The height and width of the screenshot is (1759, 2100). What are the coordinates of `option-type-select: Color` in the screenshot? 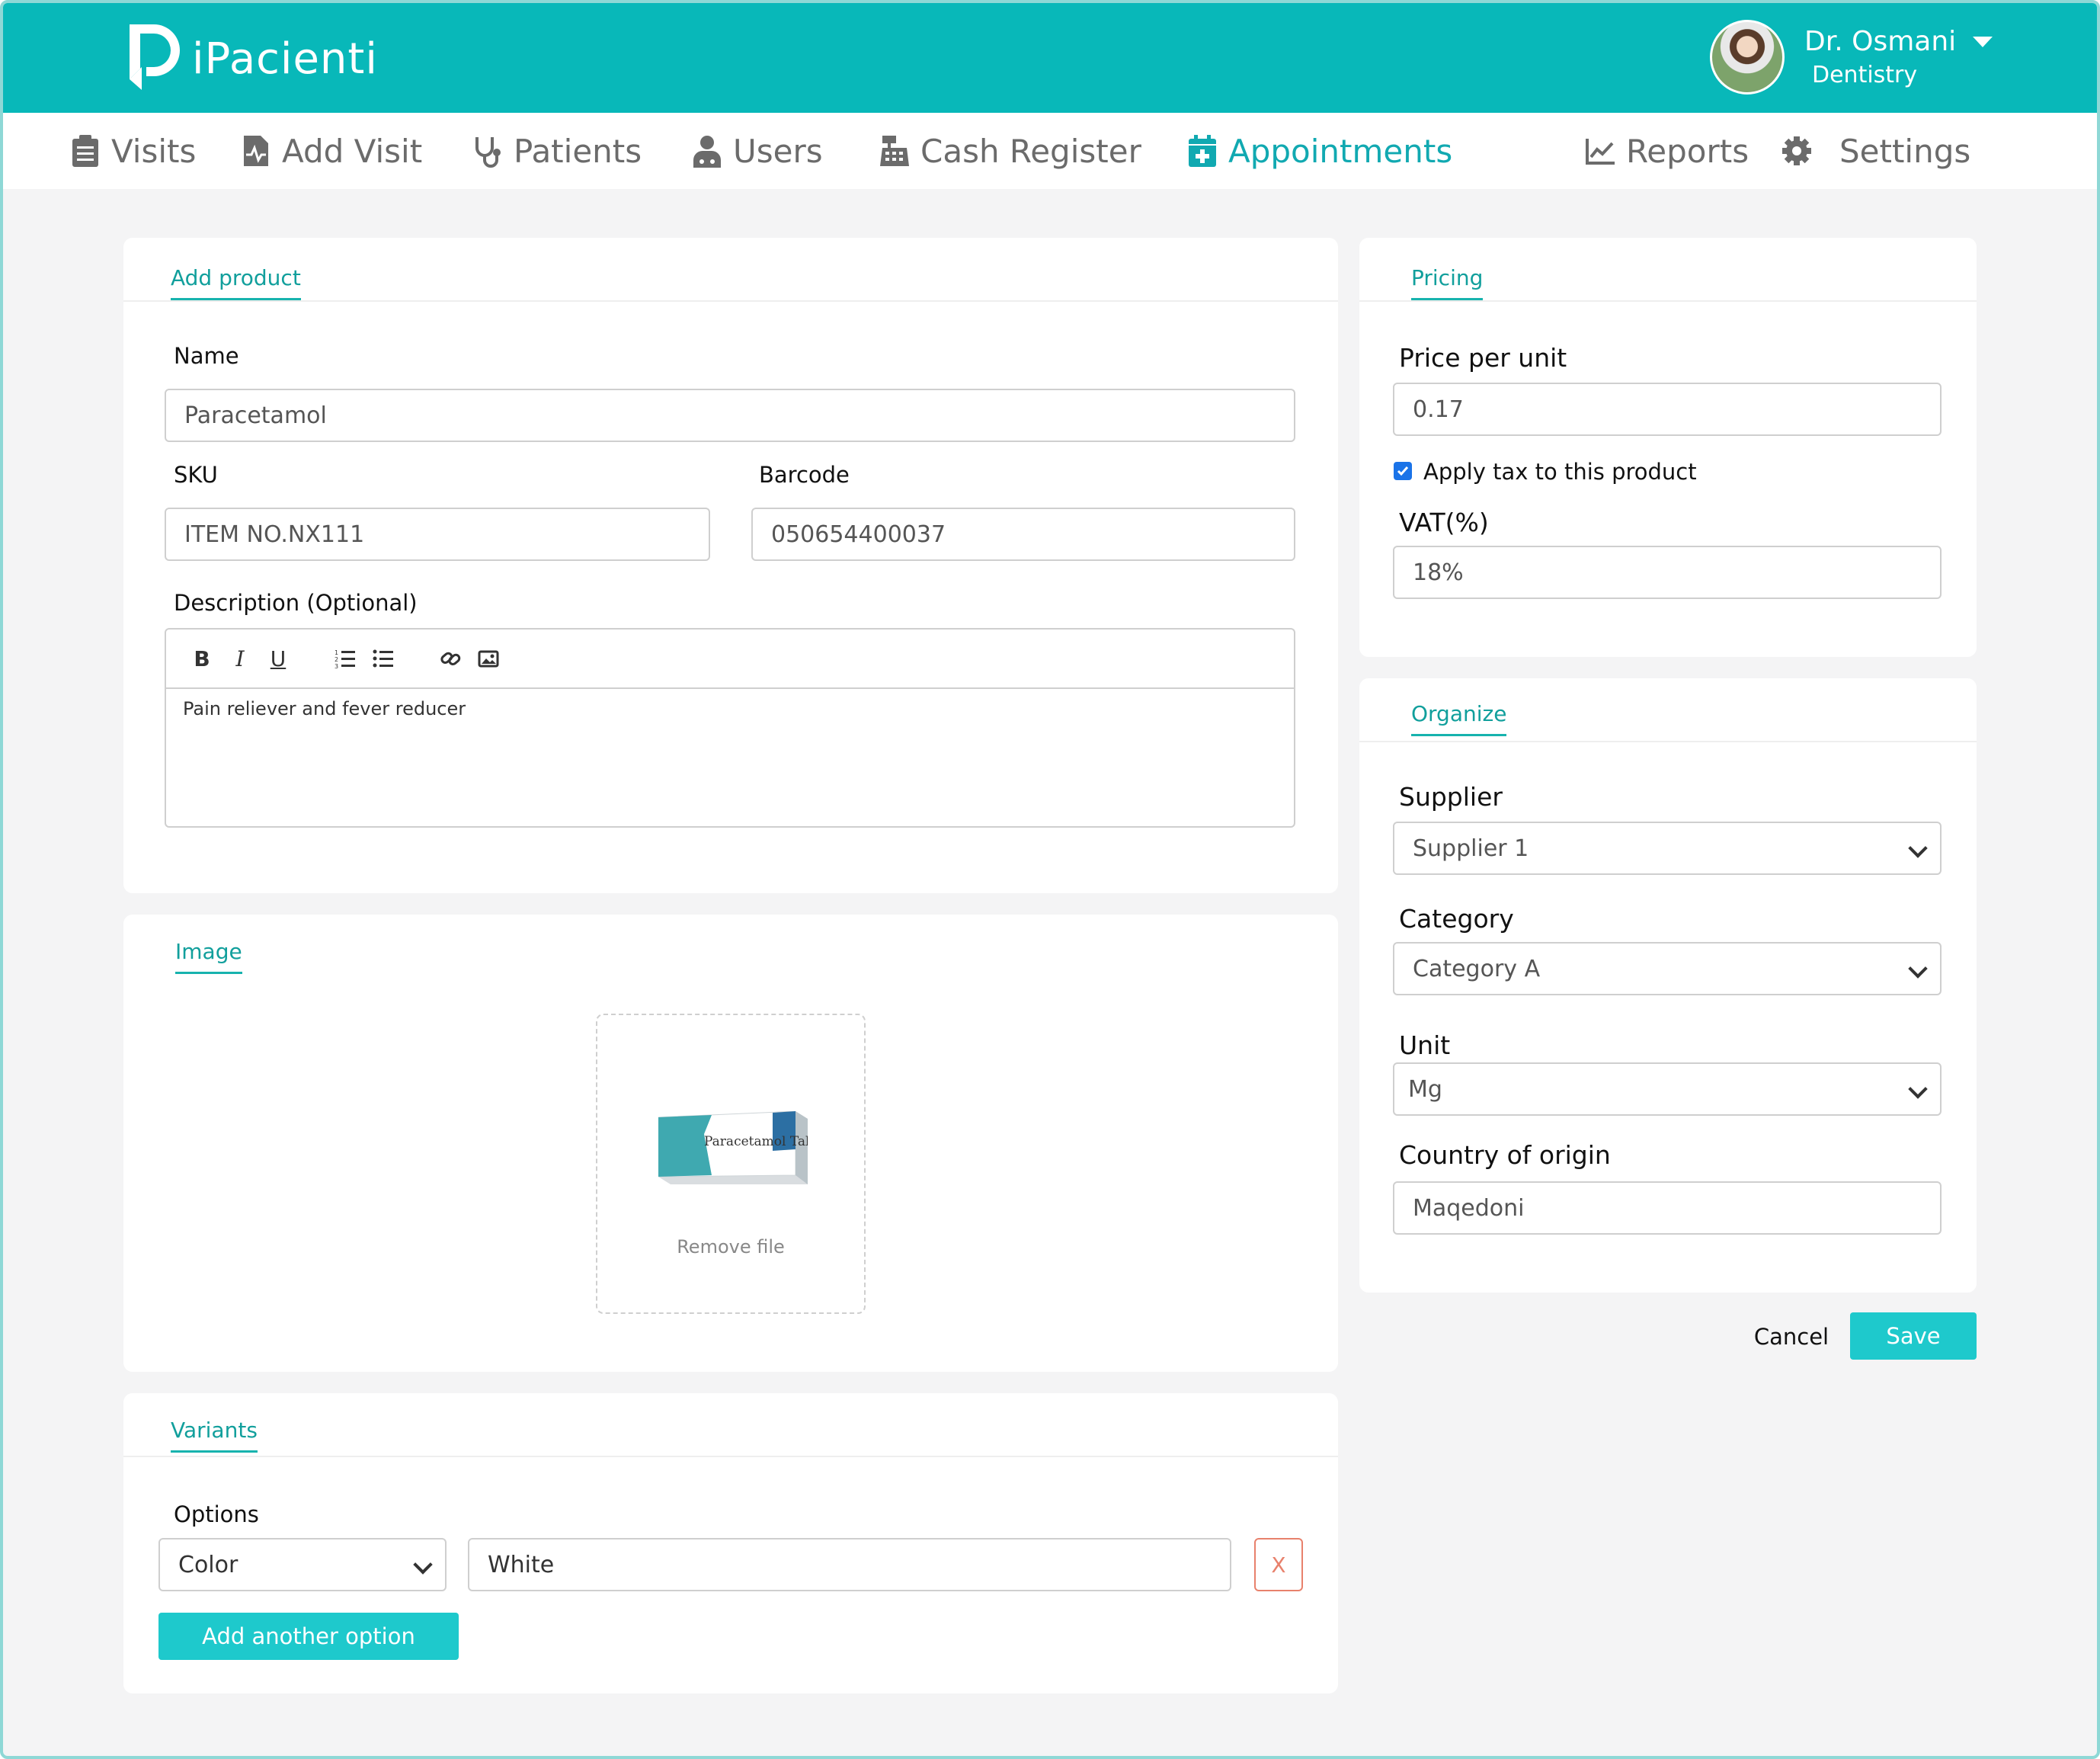 It's located at (302, 1564).